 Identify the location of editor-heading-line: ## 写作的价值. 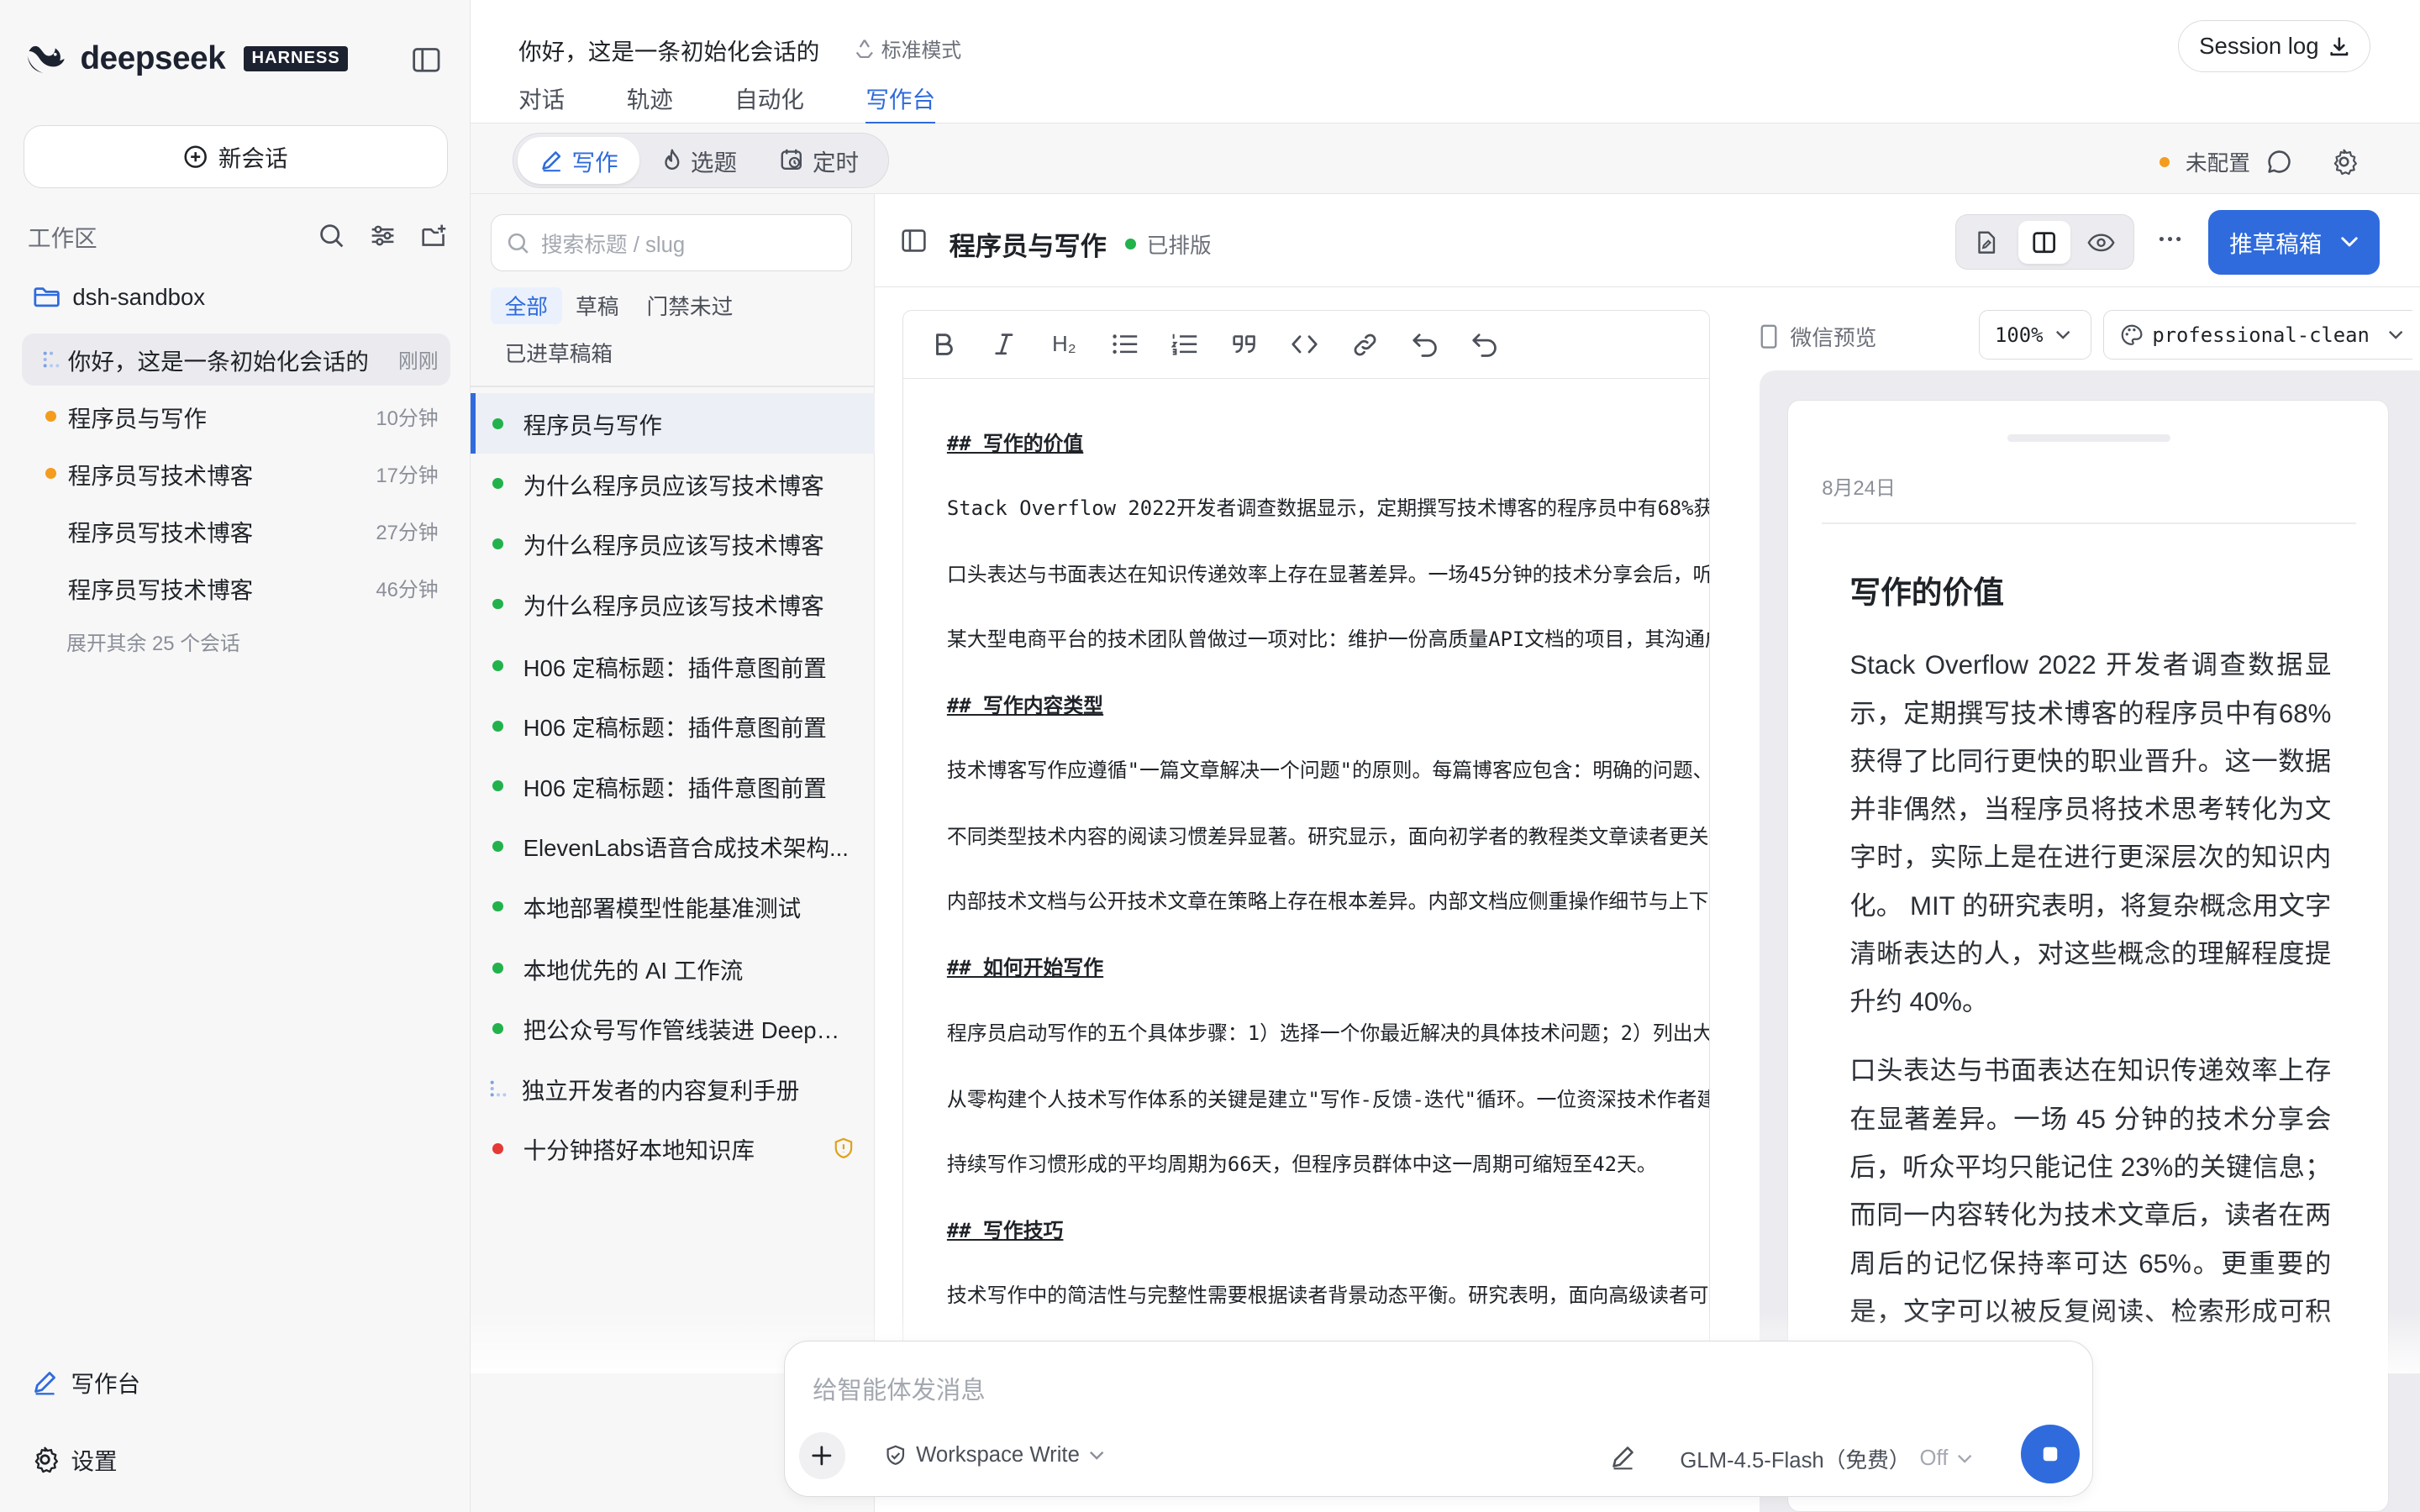
(1015, 443).